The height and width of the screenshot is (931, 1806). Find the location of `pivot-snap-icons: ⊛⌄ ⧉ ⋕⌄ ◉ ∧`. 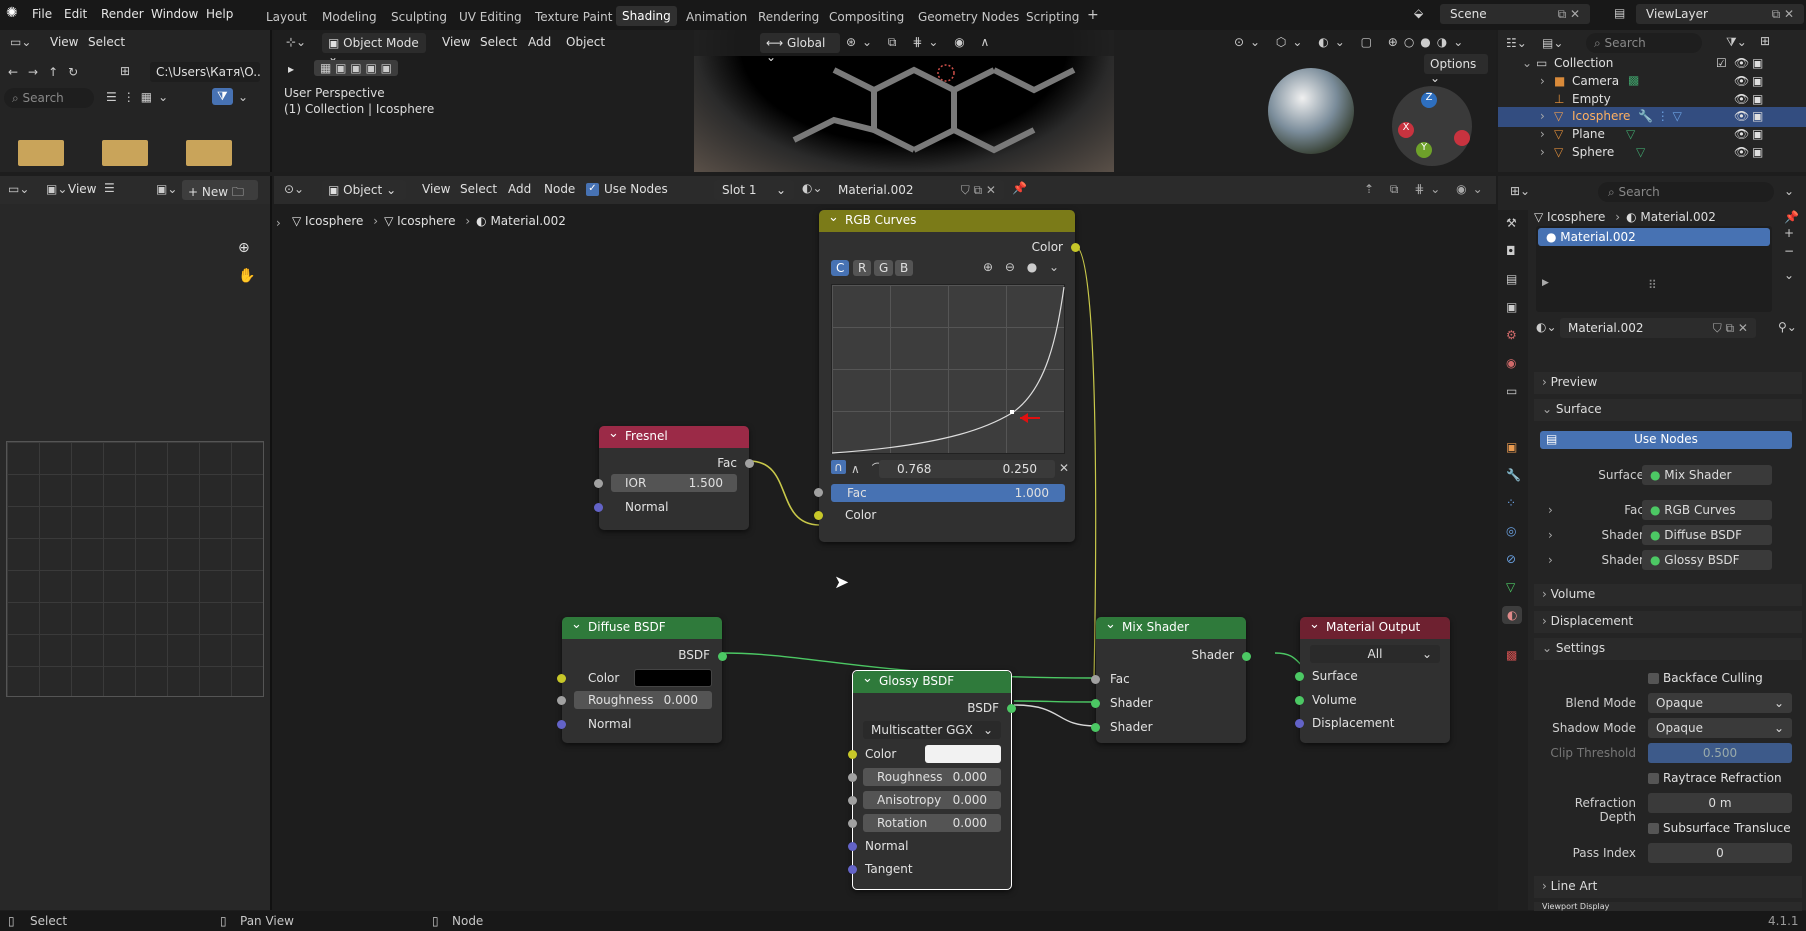

pivot-snap-icons: ⊛⌄ ⧉ ⋕⌄ ◉ ∧ is located at coordinates (920, 42).